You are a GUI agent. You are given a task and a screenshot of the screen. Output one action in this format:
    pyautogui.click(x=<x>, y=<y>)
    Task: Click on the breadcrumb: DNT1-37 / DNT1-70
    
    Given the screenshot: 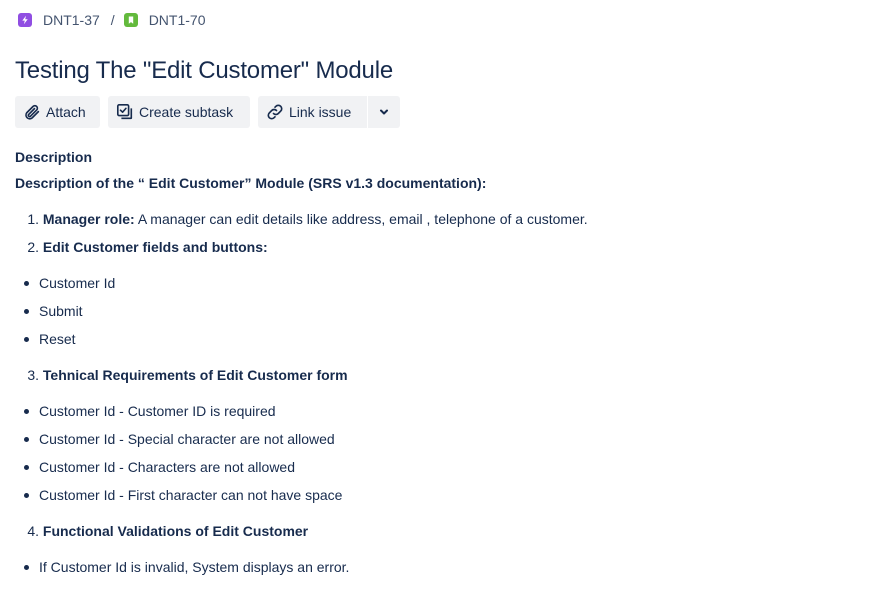 What is the action you would take?
    pyautogui.click(x=111, y=20)
    